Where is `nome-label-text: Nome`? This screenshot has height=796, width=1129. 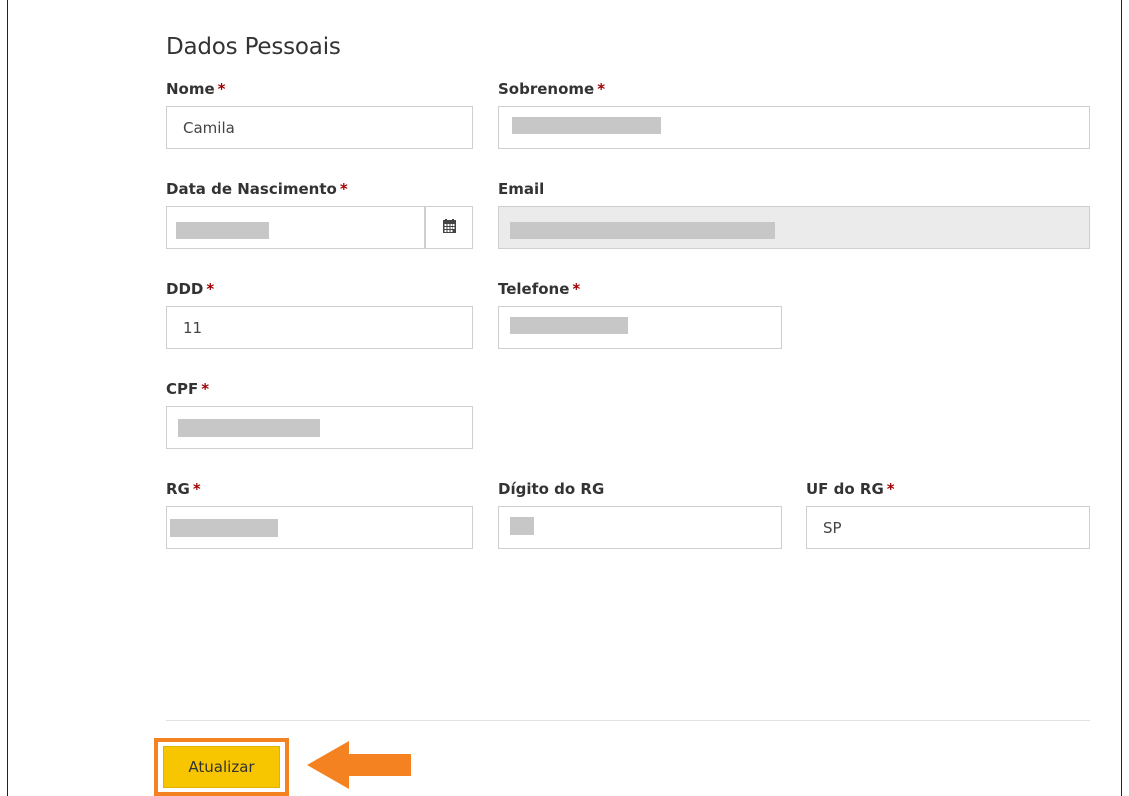
nome-label-text: Nome is located at coordinates (190, 89).